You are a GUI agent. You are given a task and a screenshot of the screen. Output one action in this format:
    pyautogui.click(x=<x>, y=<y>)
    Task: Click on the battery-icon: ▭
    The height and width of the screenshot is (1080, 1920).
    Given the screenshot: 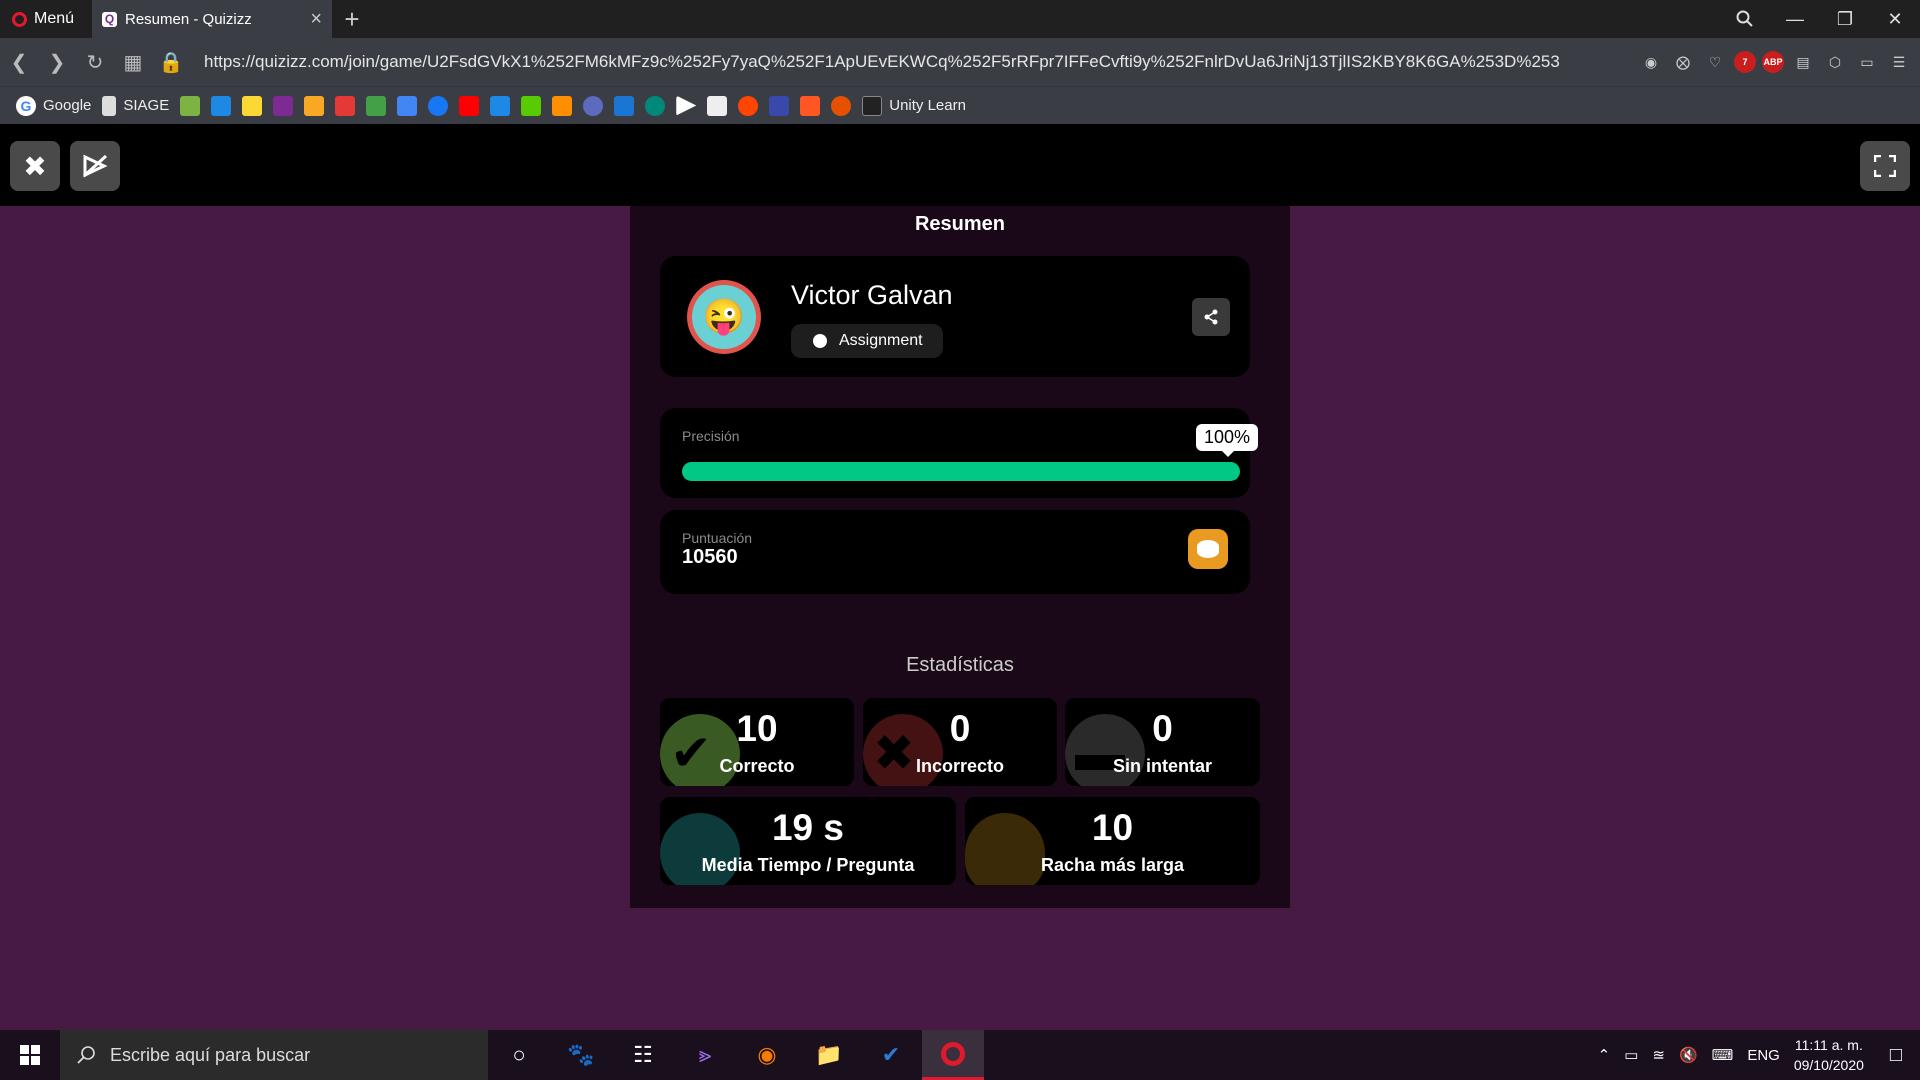 What is the action you would take?
    pyautogui.click(x=1631, y=1055)
    